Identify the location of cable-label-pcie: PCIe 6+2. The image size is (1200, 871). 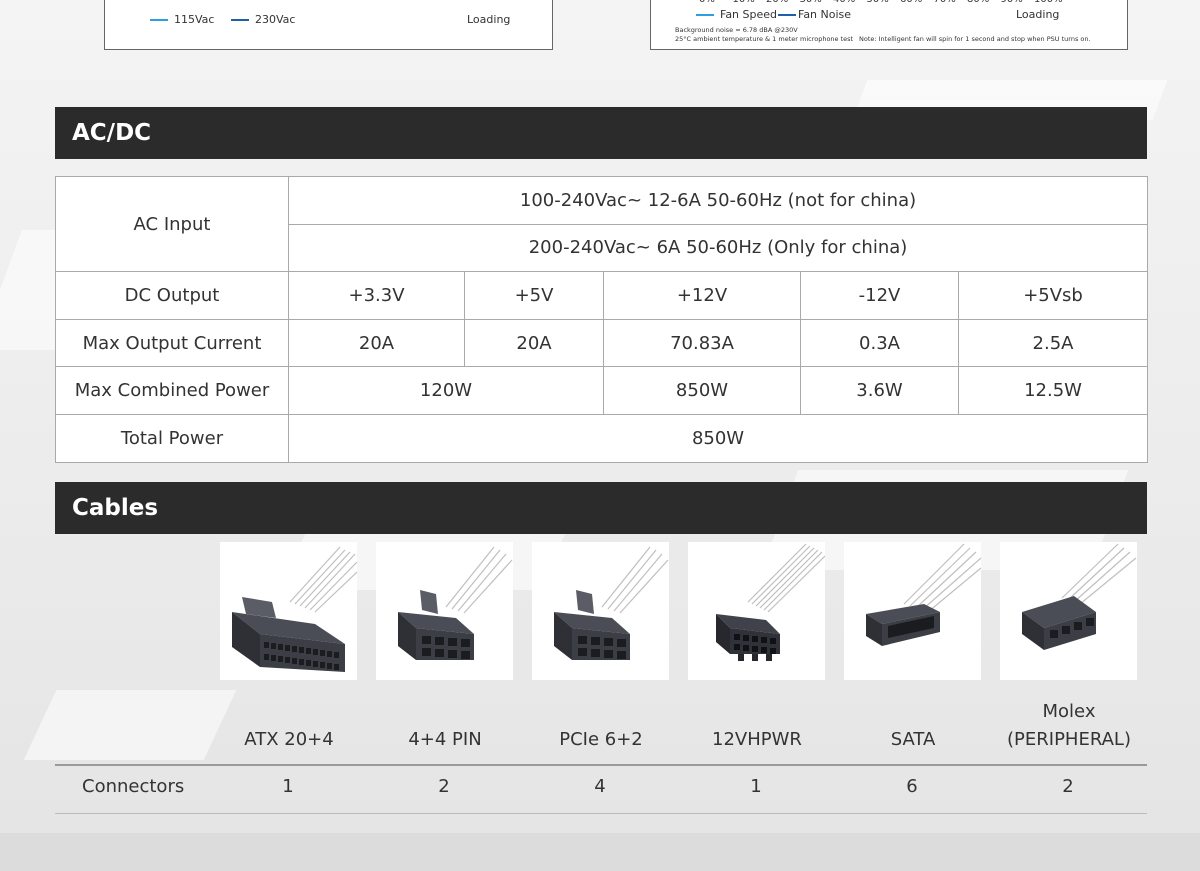
(601, 739).